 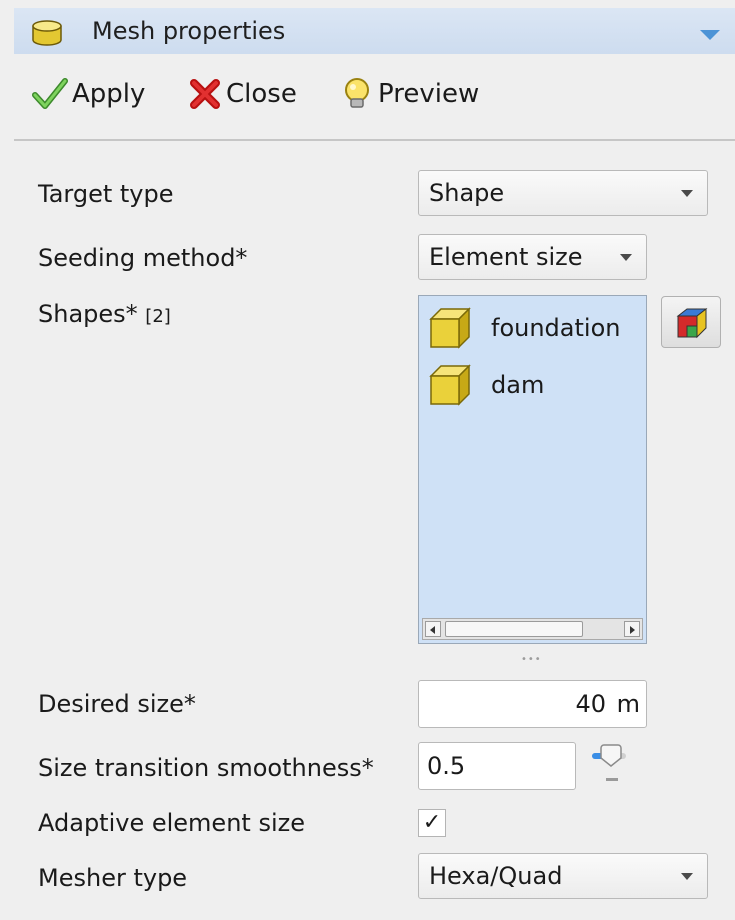 What do you see at coordinates (143, 258) in the screenshot?
I see `seeding-method-label: Seeding method*` at bounding box center [143, 258].